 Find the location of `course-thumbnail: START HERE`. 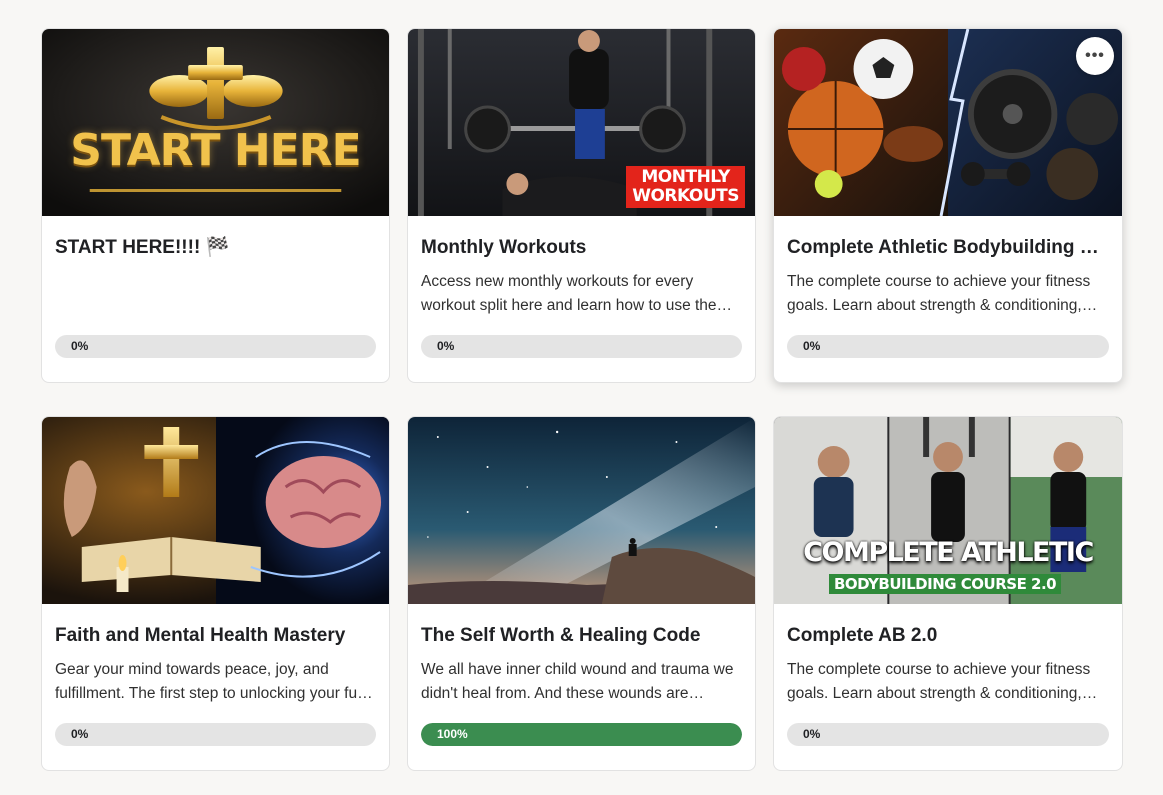

course-thumbnail: START HERE is located at coordinates (215, 122).